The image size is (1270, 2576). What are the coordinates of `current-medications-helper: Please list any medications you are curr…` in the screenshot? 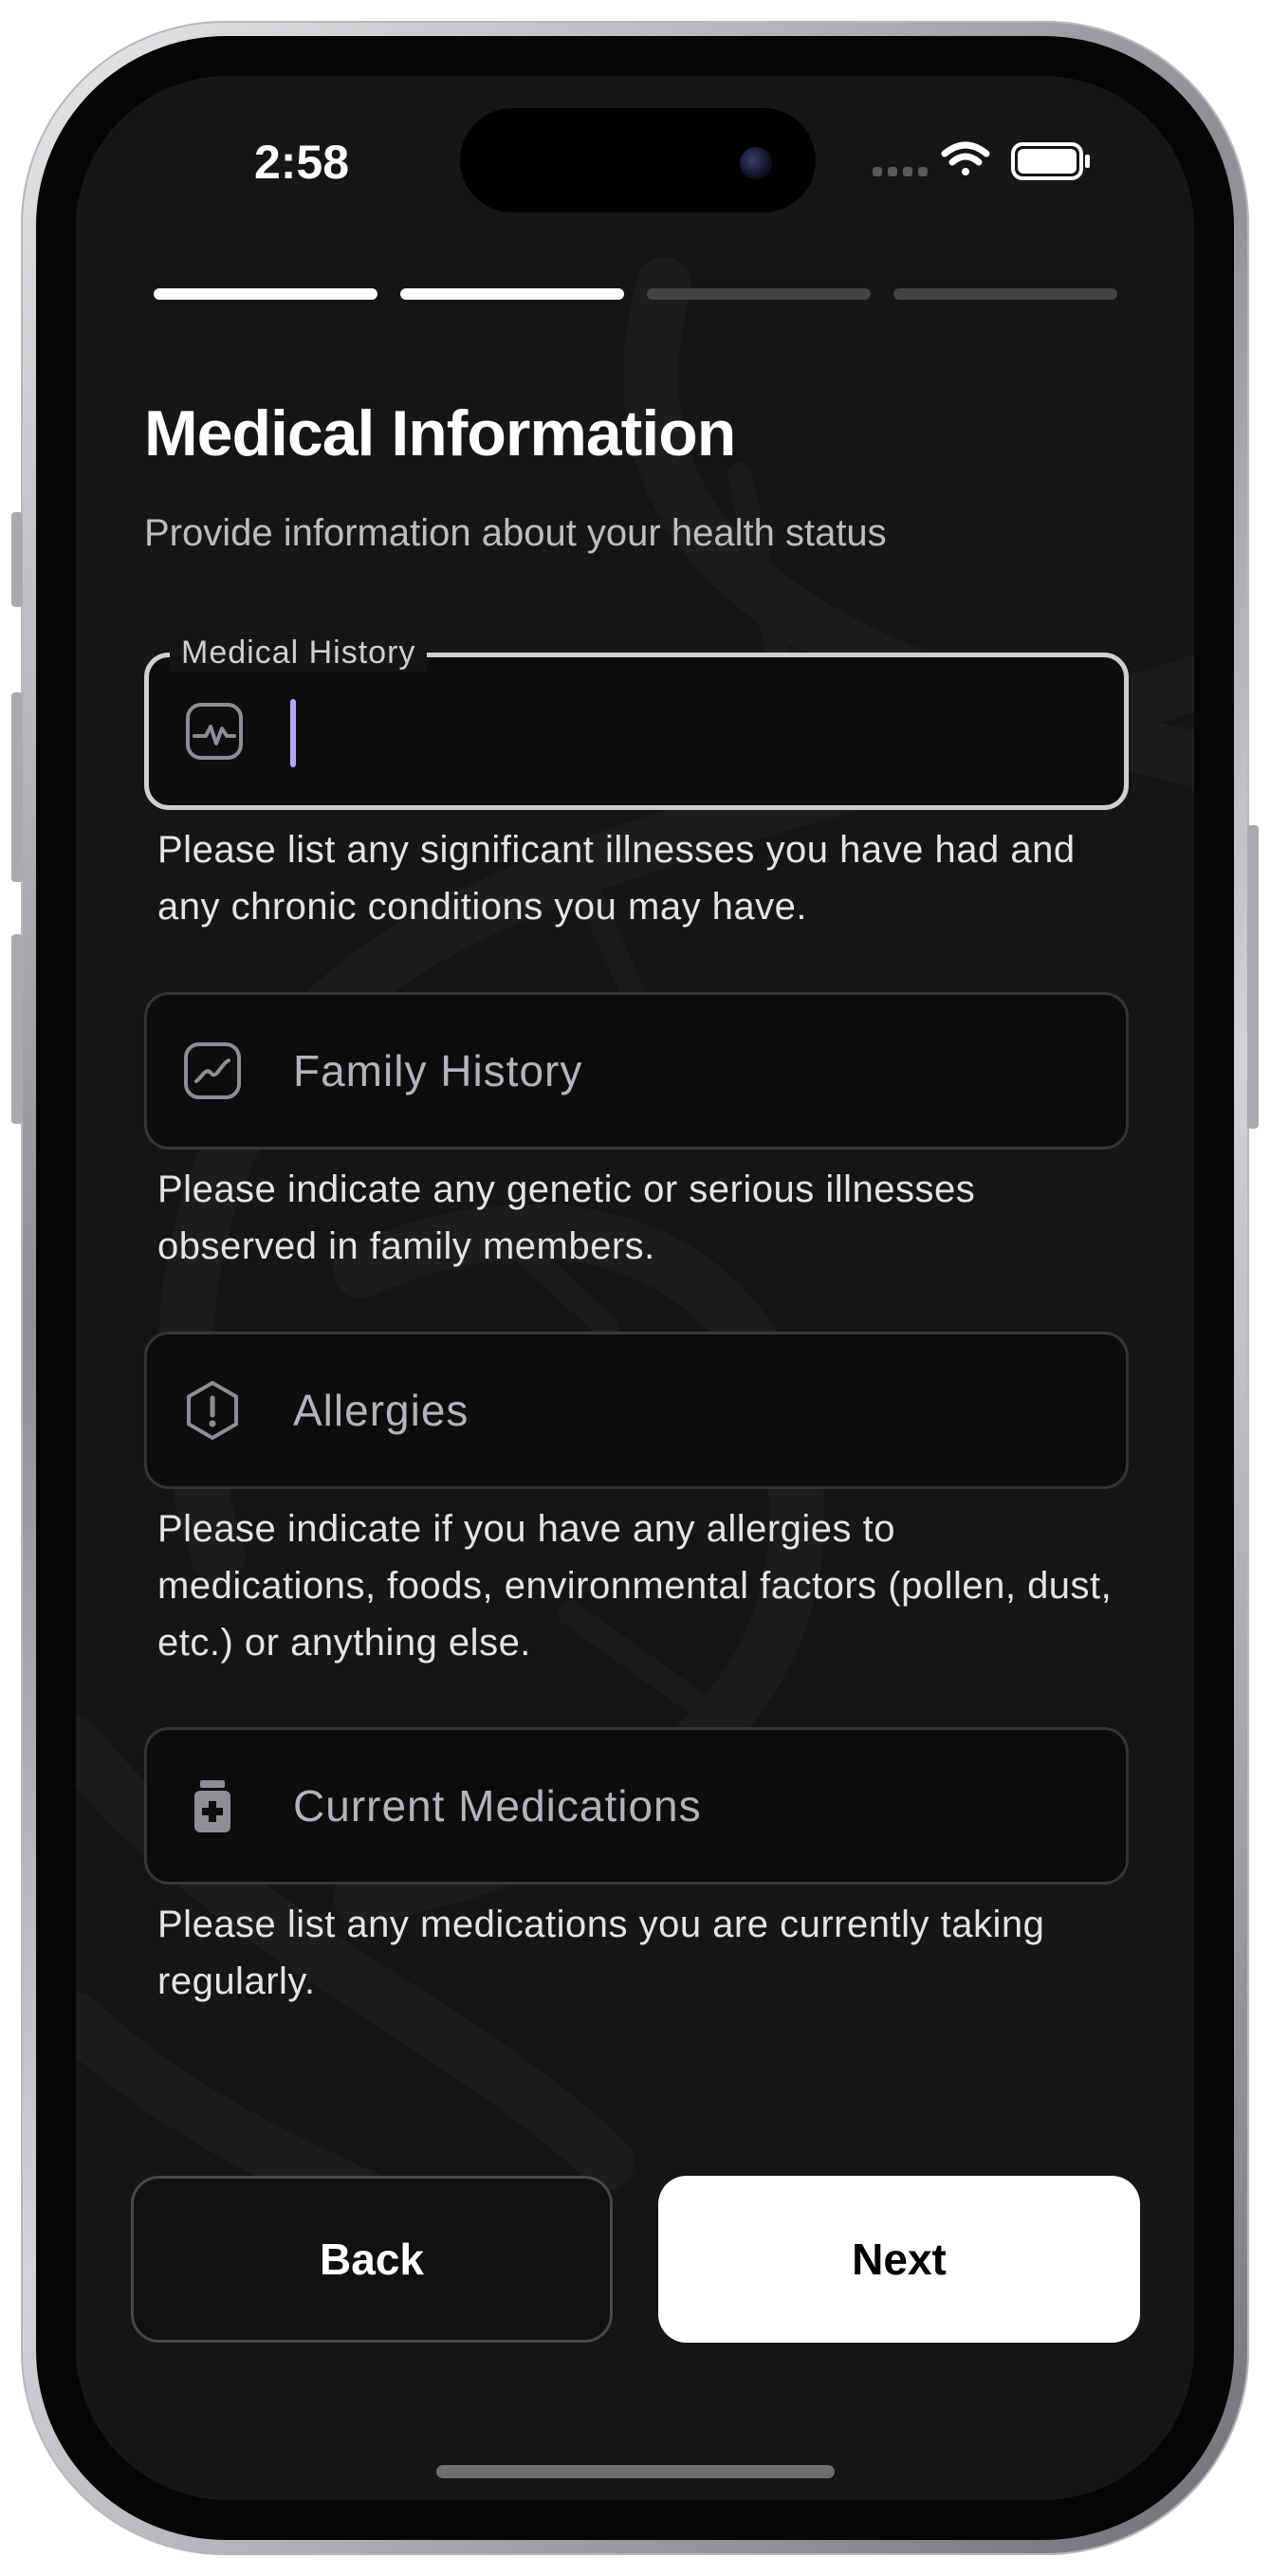 It's located at (601, 1953).